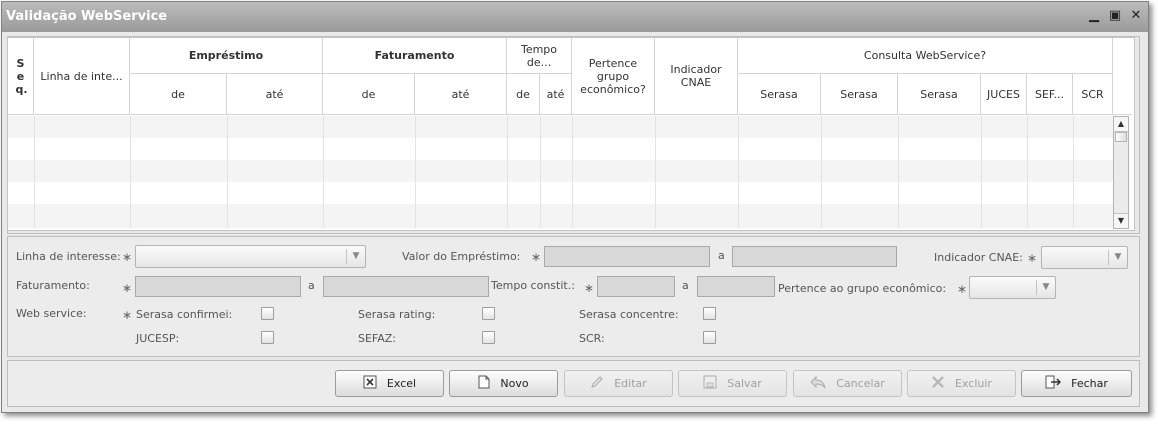 The image size is (1158, 424). What do you see at coordinates (178, 94) in the screenshot?
I see `header-emprestimo-de: de` at bounding box center [178, 94].